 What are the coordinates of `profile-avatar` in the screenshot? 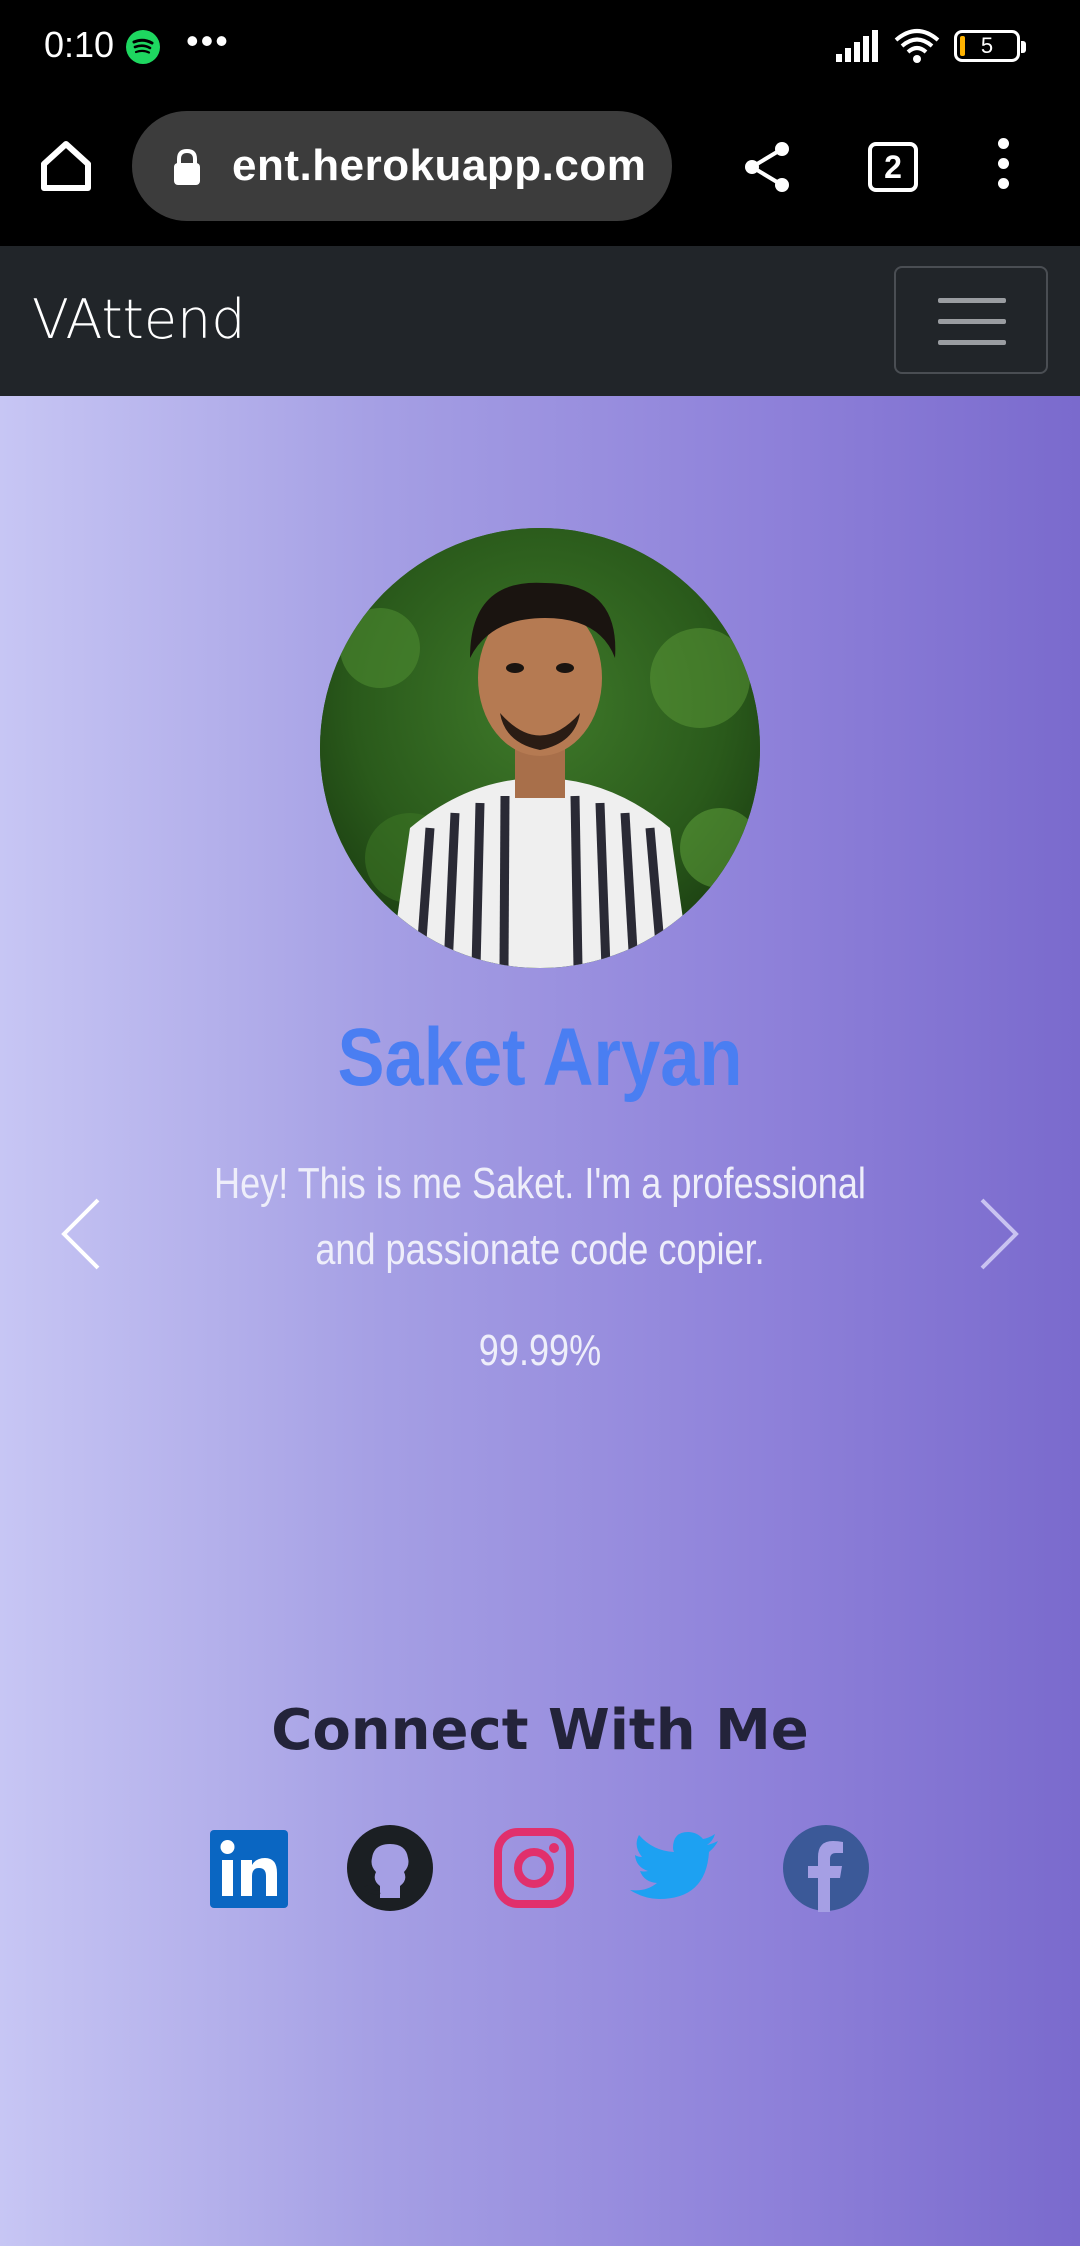 It's located at (540, 748).